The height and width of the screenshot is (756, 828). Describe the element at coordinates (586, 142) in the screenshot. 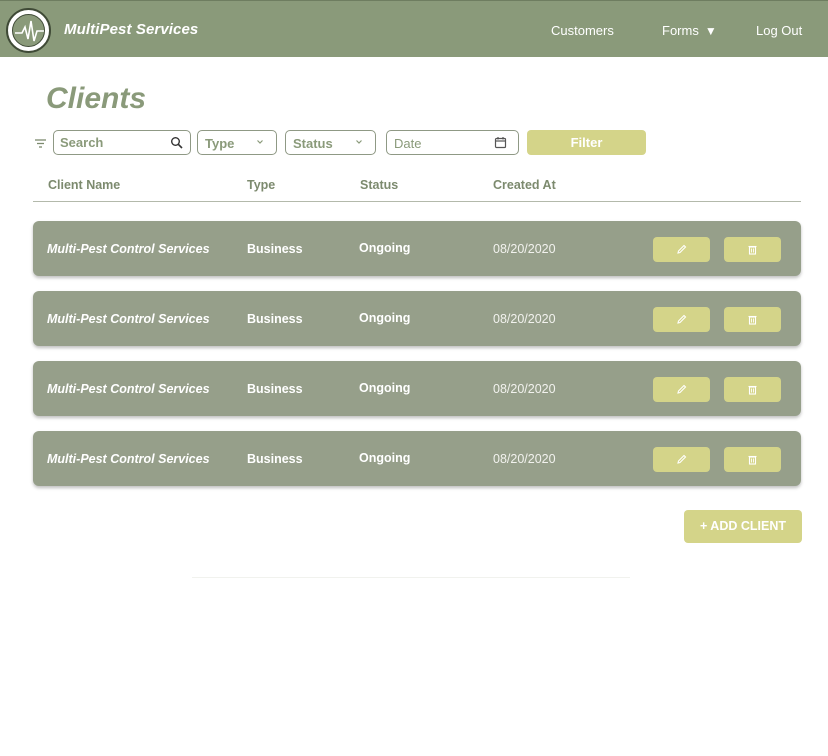

I see `filter-button: Filter` at that location.